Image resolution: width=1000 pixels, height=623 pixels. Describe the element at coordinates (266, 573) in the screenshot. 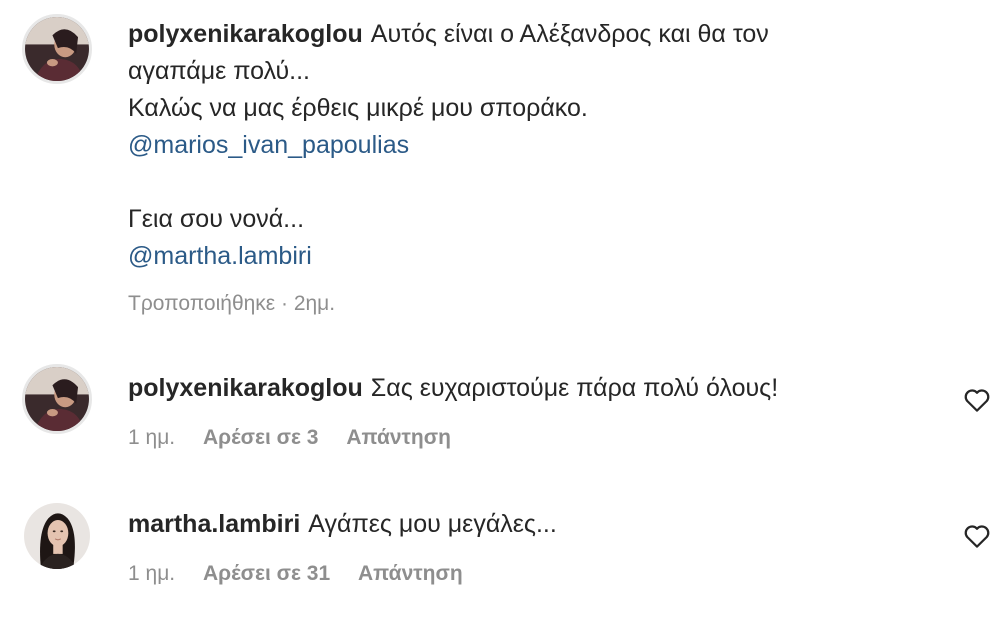

I see `likes-count: Αρέσει σε 31` at that location.